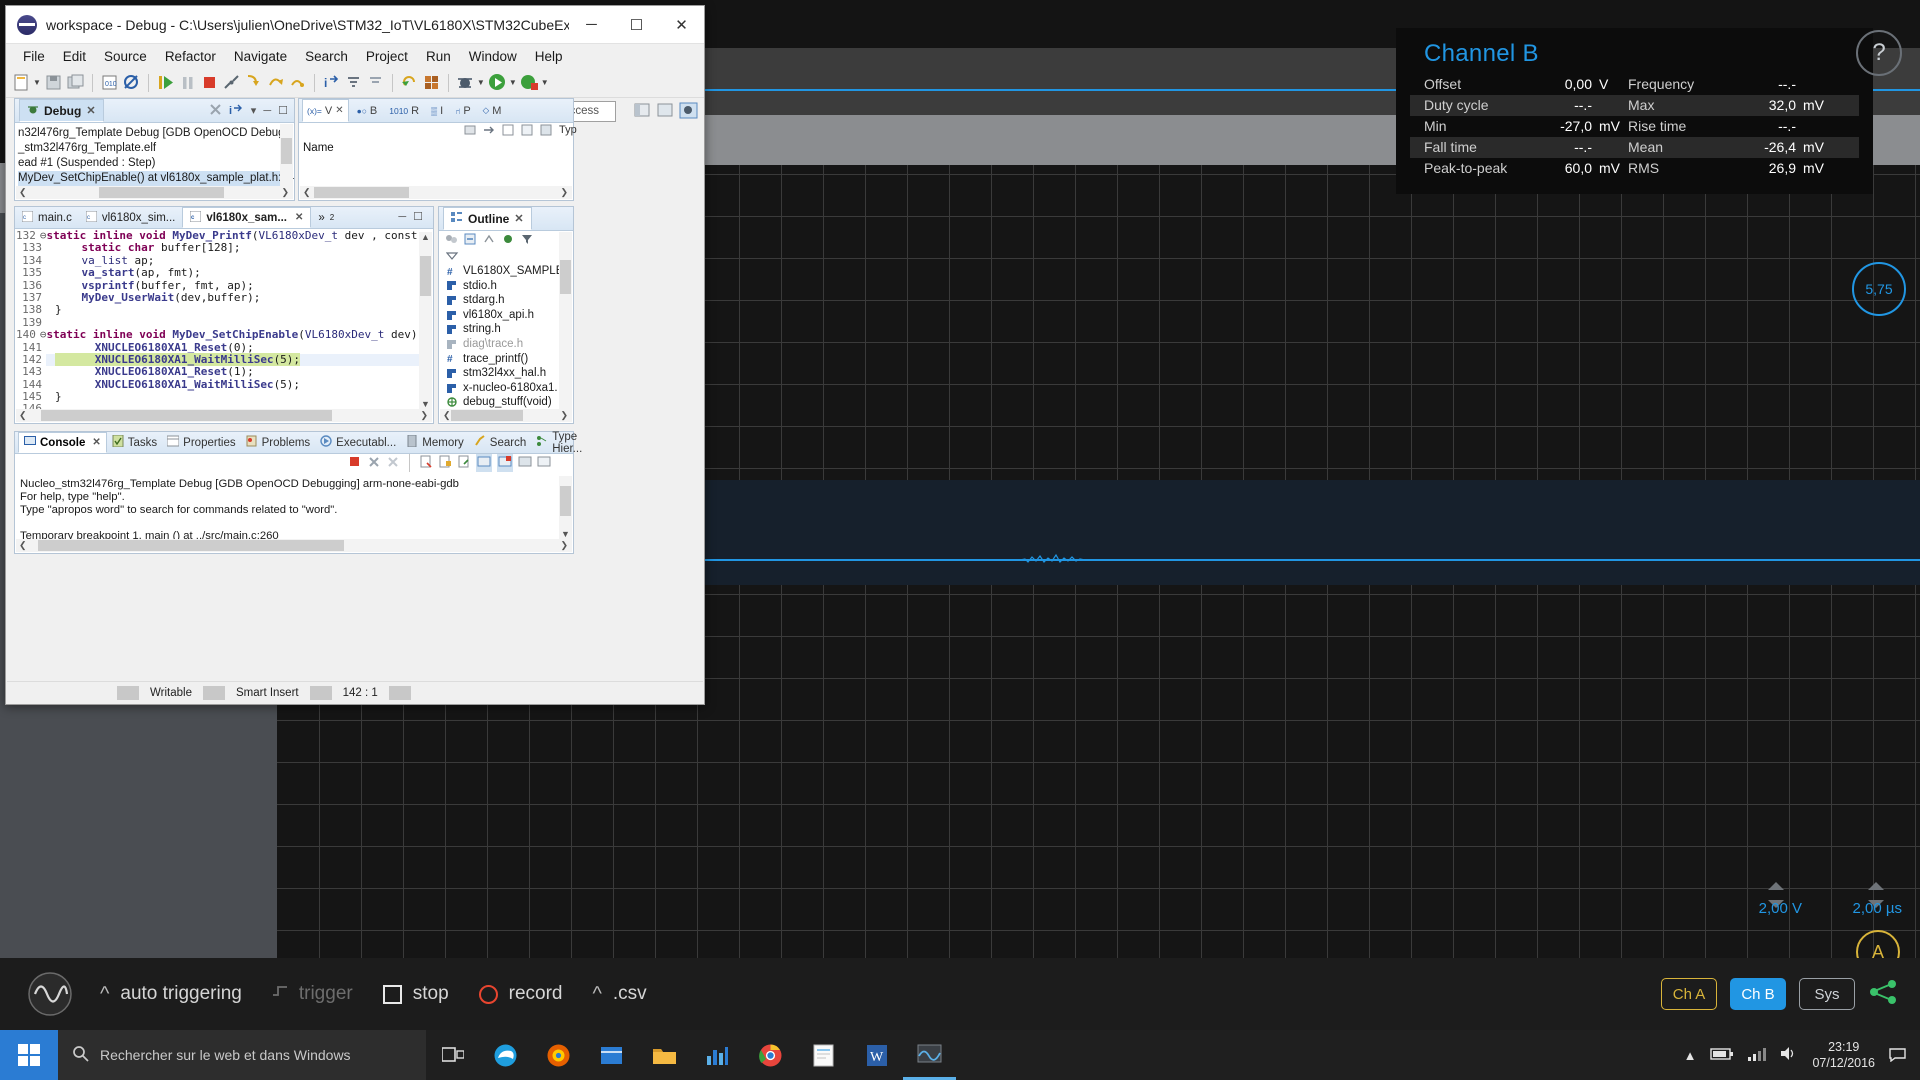  I want to click on console-tab: Properties, so click(201, 442).